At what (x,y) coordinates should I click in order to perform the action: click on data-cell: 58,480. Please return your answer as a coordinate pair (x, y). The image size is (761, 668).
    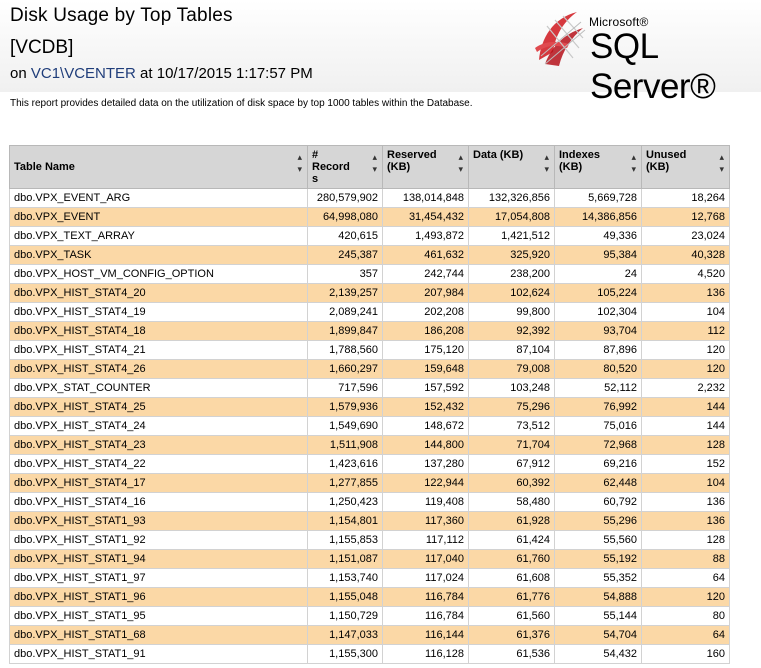
    Looking at the image, I should click on (511, 502).